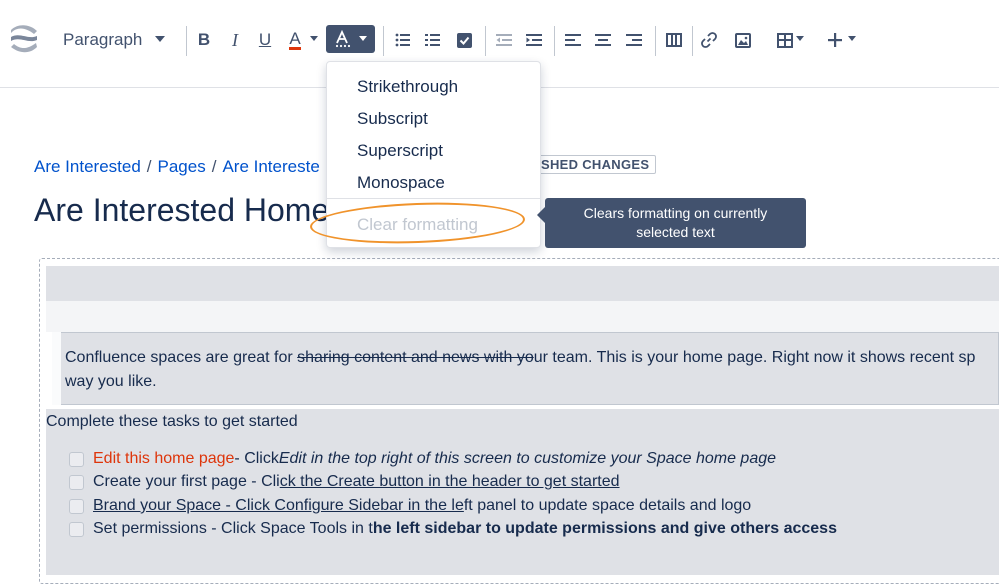  What do you see at coordinates (181, 210) in the screenshot?
I see `page-title: Are Interested Home` at bounding box center [181, 210].